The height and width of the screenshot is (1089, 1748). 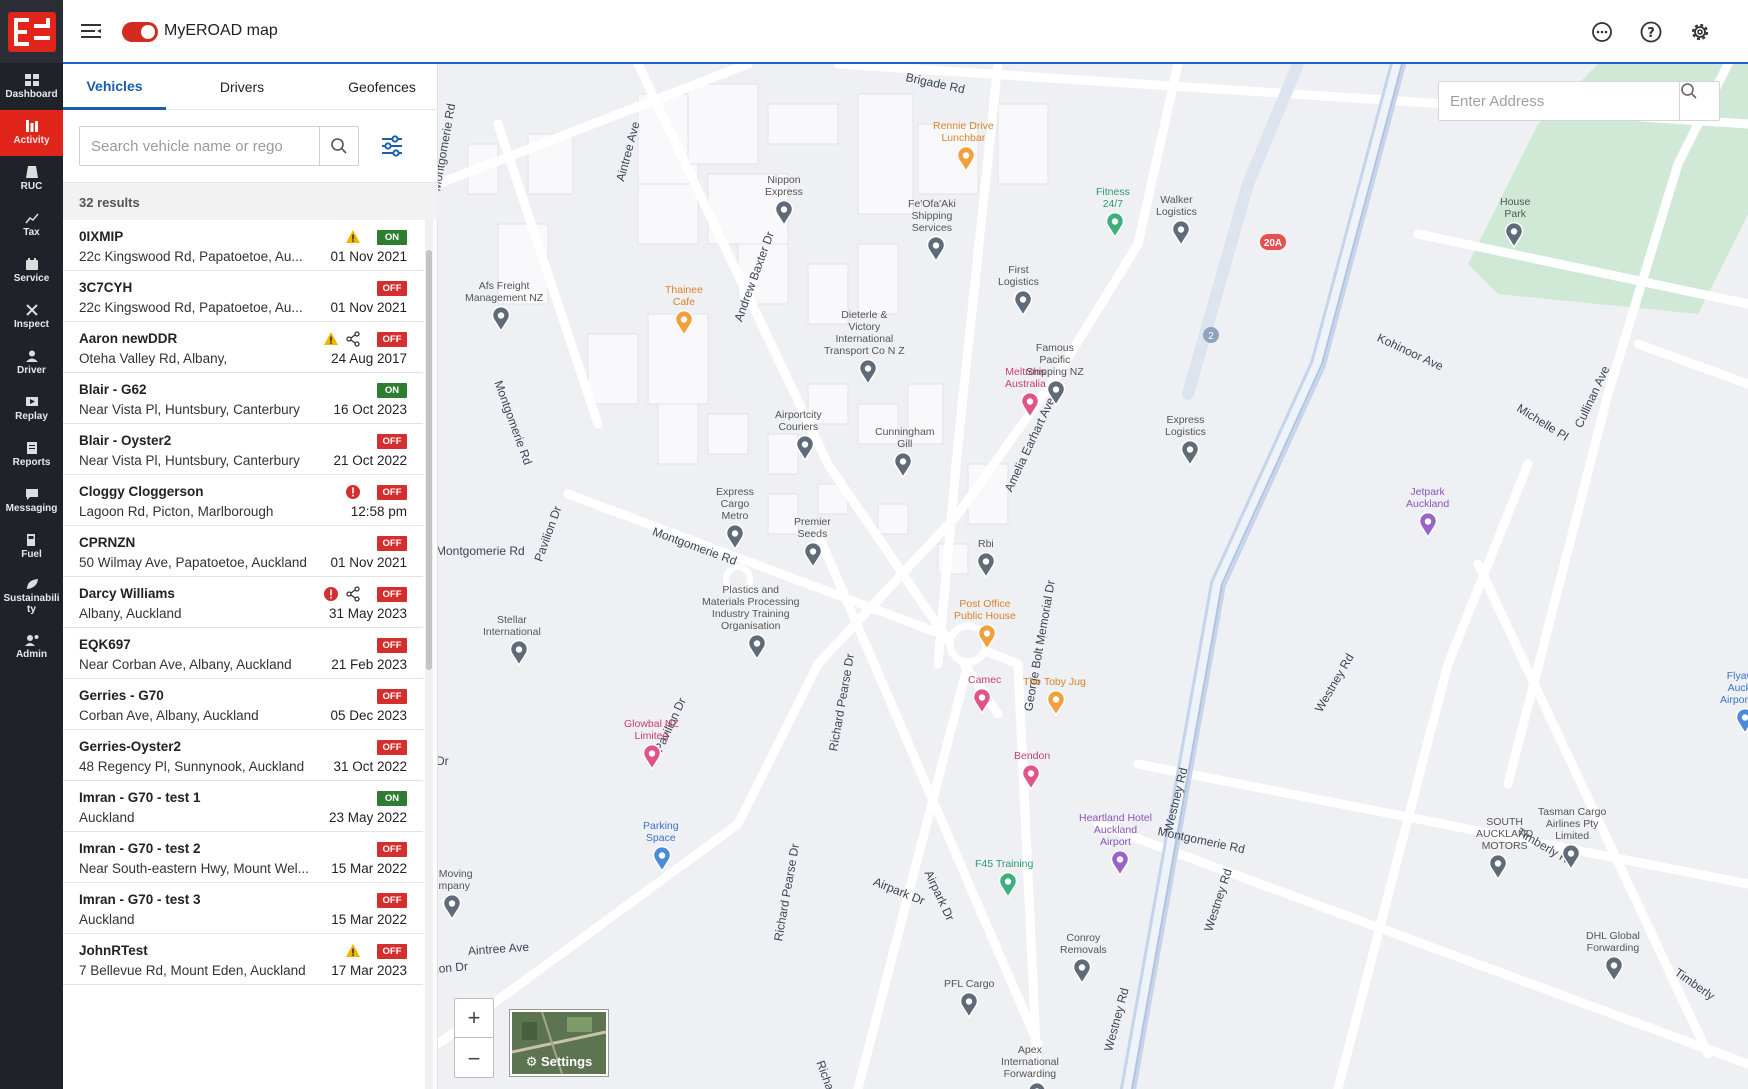 What do you see at coordinates (1427, 498) in the screenshot?
I see `map-place-label: Jetpark Auckland` at bounding box center [1427, 498].